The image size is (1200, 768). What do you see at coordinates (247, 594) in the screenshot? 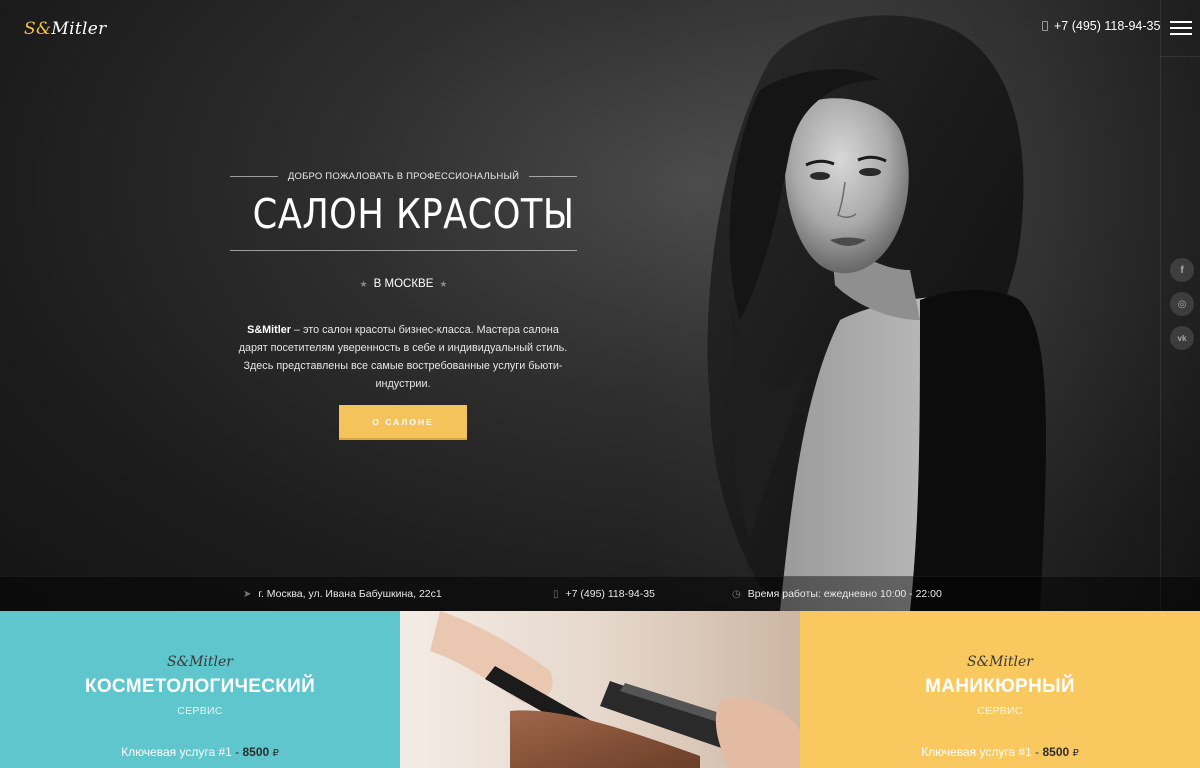
I see `location-arrow-icon: ➤` at bounding box center [247, 594].